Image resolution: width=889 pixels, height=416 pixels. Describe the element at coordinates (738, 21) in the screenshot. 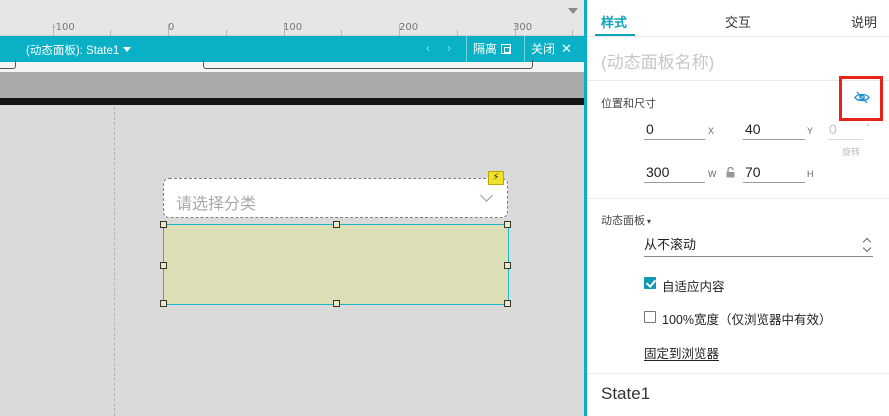

I see `tab-interactions: 交互` at that location.